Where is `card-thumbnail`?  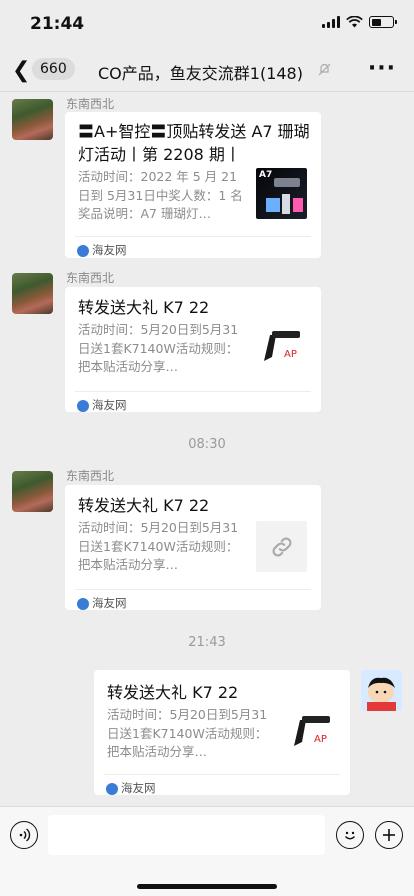 card-thumbnail is located at coordinates (281, 546).